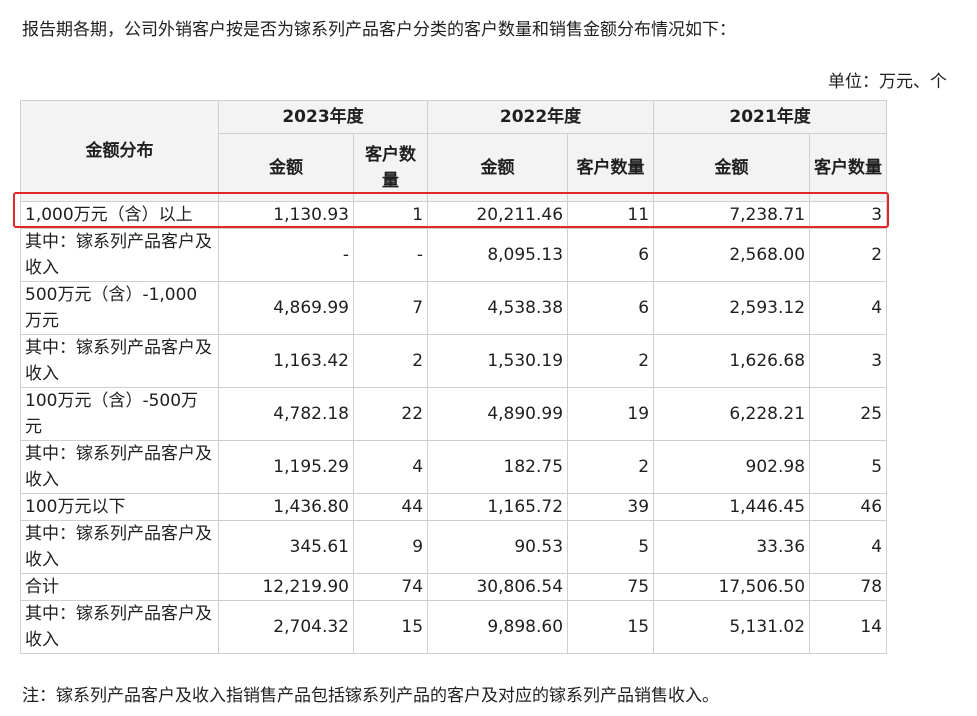 Image resolution: width=977 pixels, height=716 pixels. What do you see at coordinates (286, 361) in the screenshot?
I see `cell-amount-2023: 1,163.42` at bounding box center [286, 361].